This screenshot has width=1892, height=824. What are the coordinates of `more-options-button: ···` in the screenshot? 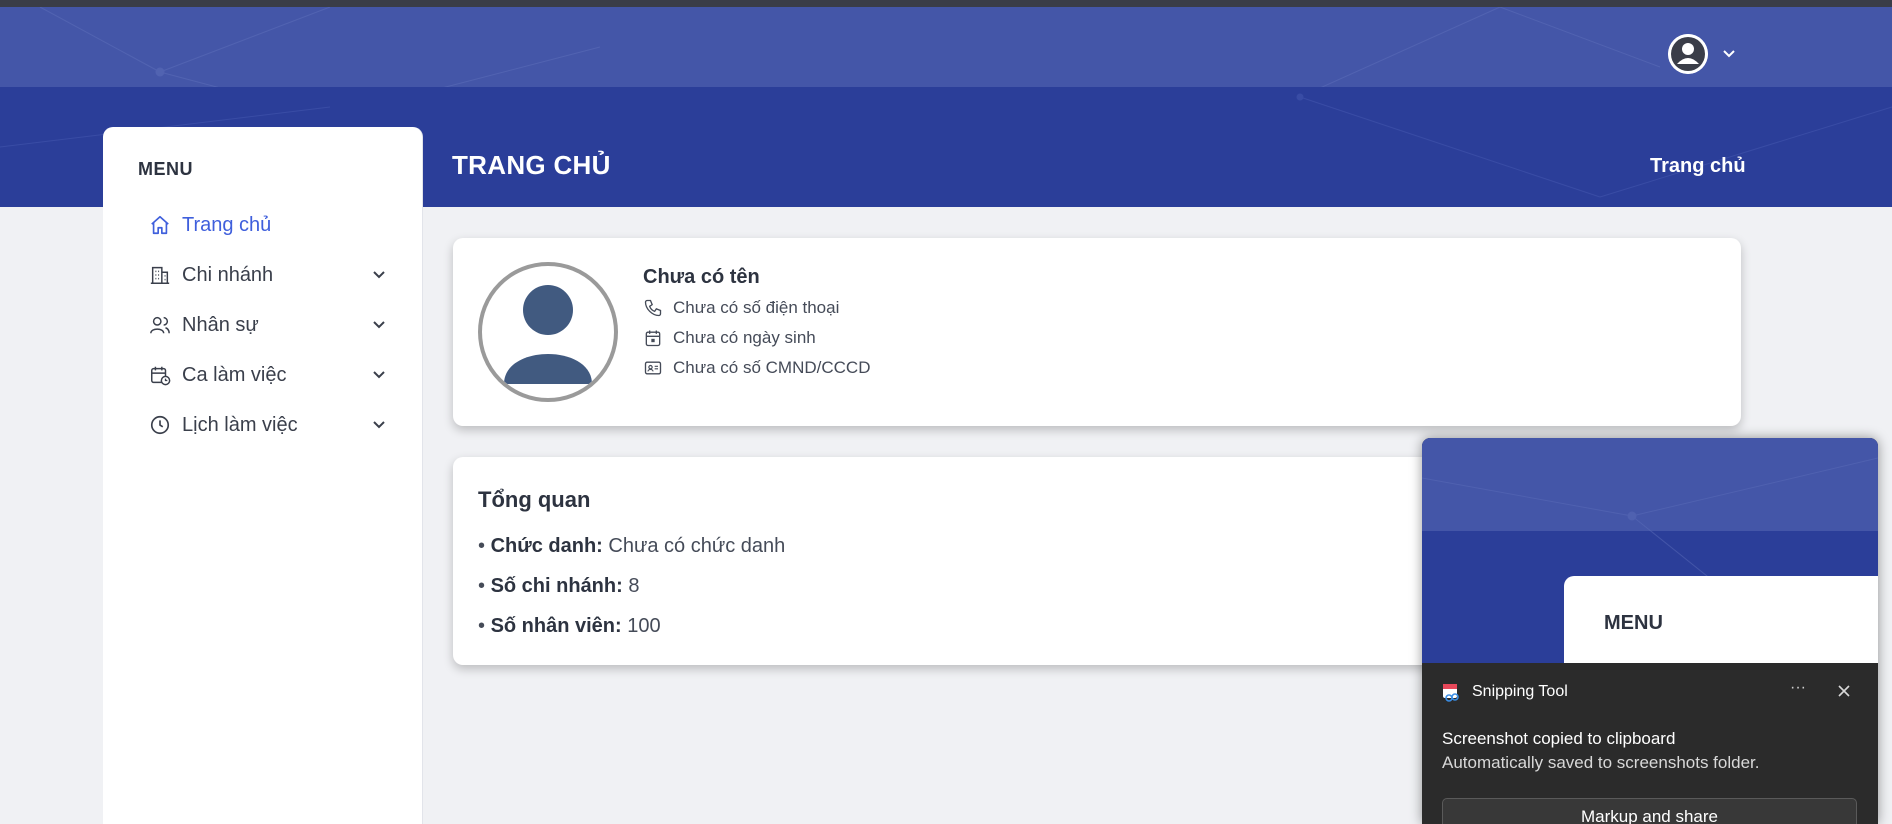 It's located at (1798, 691).